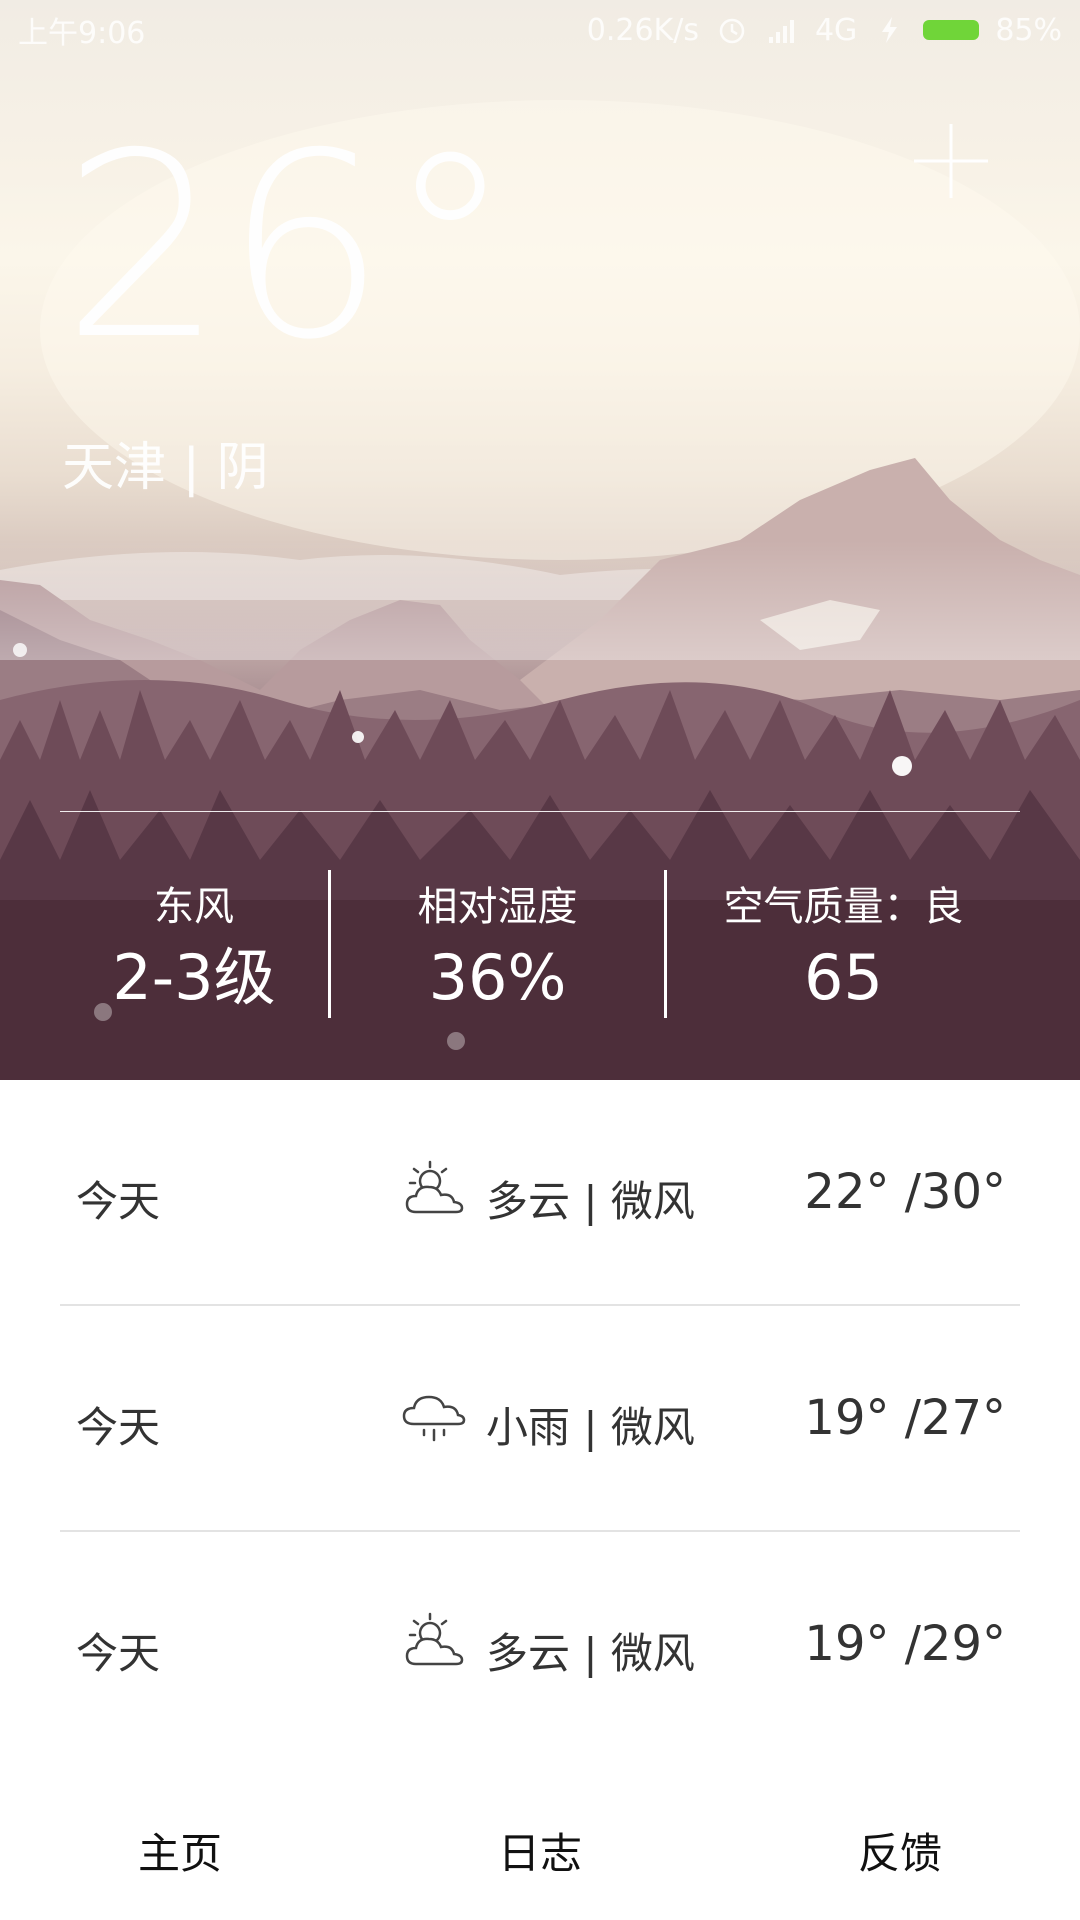  What do you see at coordinates (642, 30) in the screenshot?
I see `net-speed: 0.26K/s` at bounding box center [642, 30].